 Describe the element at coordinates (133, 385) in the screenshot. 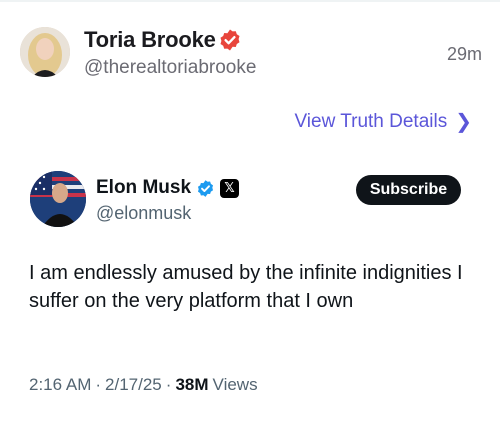

I see `tweet-date: 2/17/25` at that location.